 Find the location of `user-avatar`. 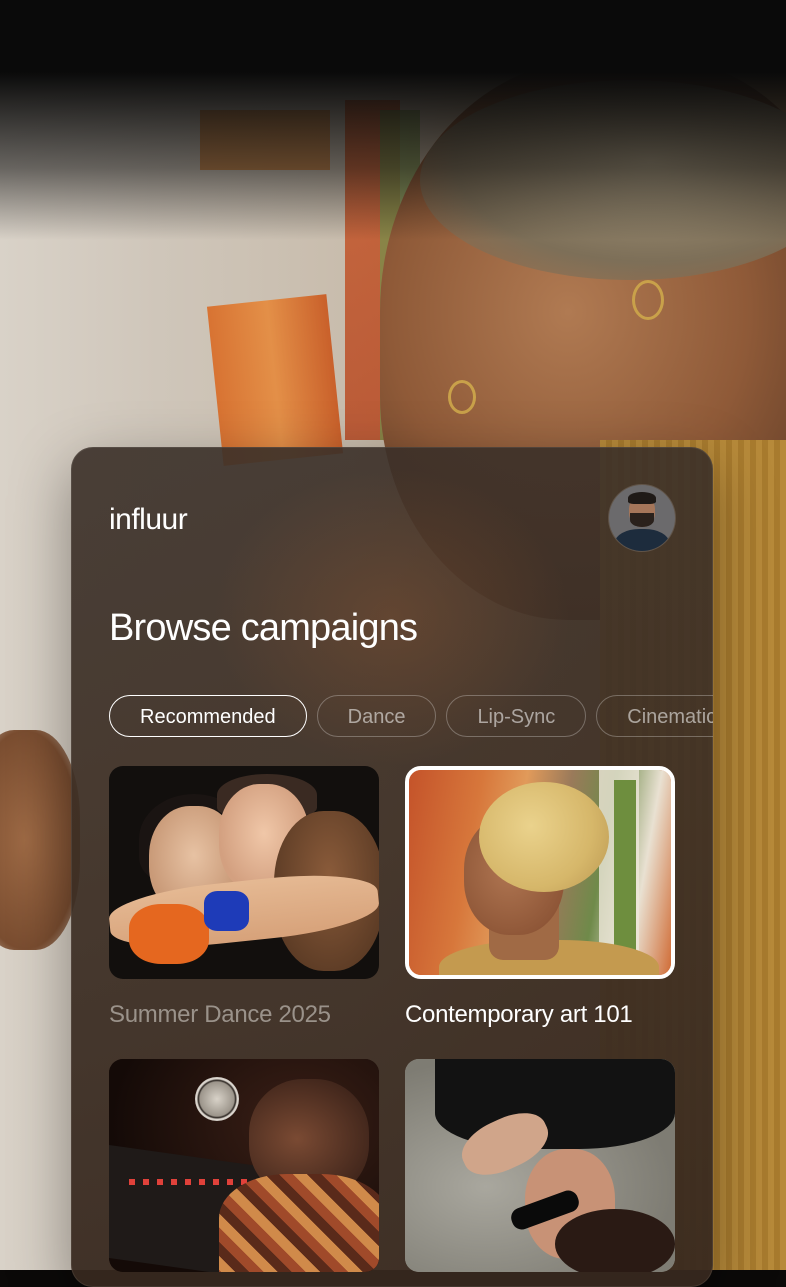

user-avatar is located at coordinates (642, 518).